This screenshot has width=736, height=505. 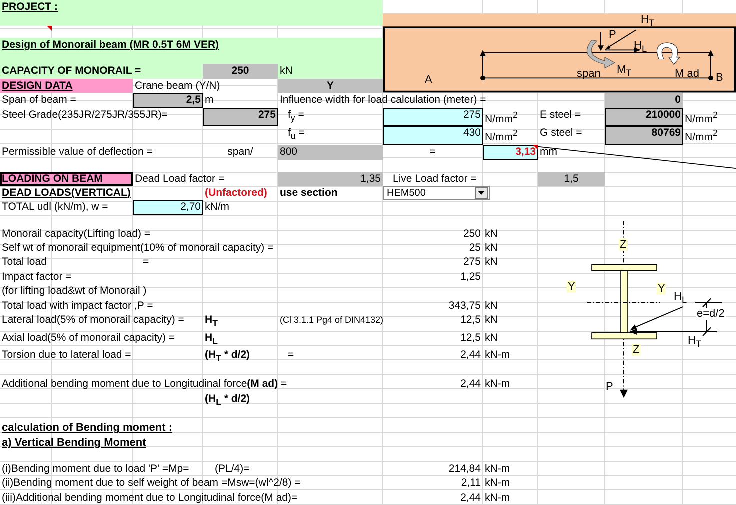 I want to click on deflection-value: 3,13, so click(x=510, y=152).